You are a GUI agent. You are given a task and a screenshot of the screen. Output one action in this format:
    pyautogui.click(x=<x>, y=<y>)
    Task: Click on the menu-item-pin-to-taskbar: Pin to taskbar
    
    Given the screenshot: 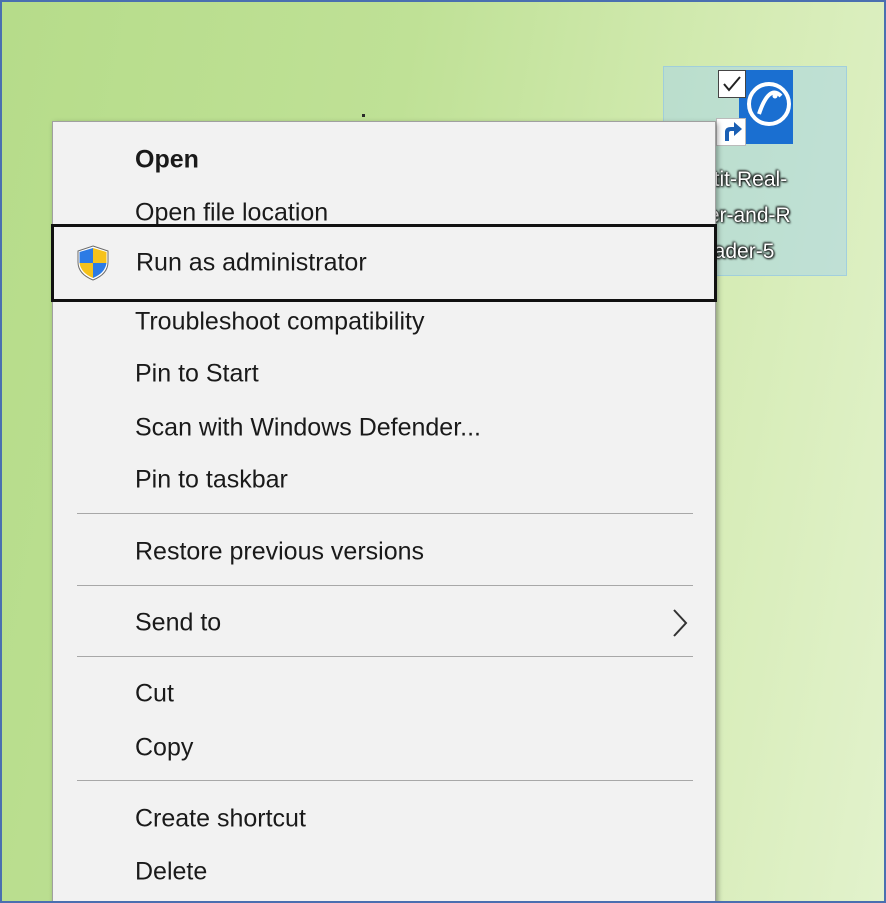 What is the action you would take?
    pyautogui.click(x=384, y=480)
    